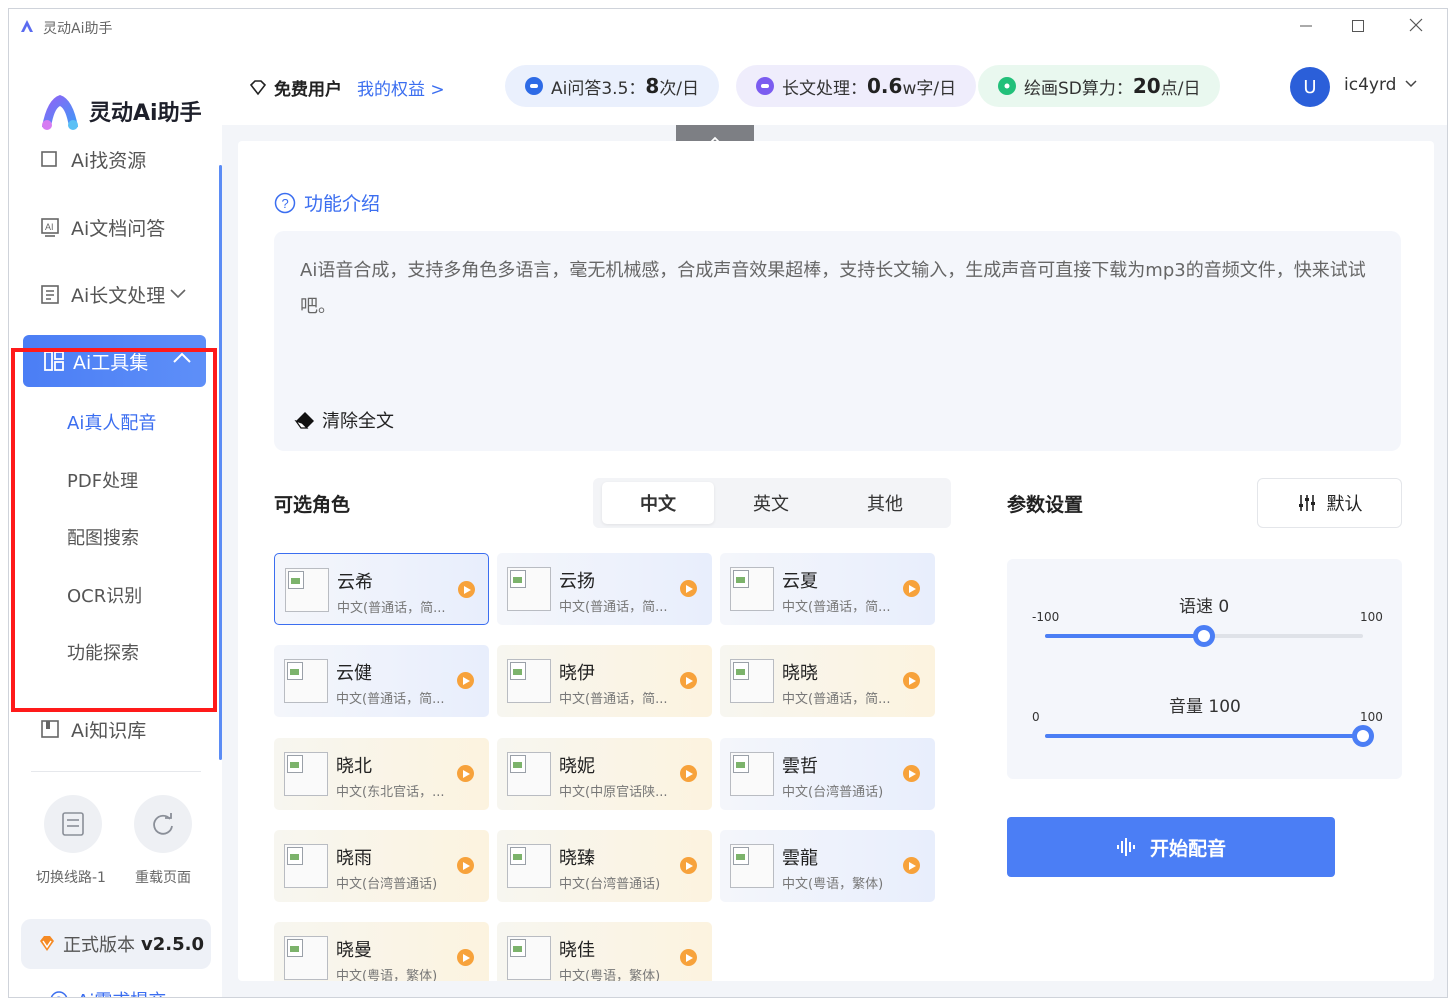 Image resolution: width=1456 pixels, height=1005 pixels. Describe the element at coordinates (50, 227) in the screenshot. I see `document-ai-icon: AI` at that location.